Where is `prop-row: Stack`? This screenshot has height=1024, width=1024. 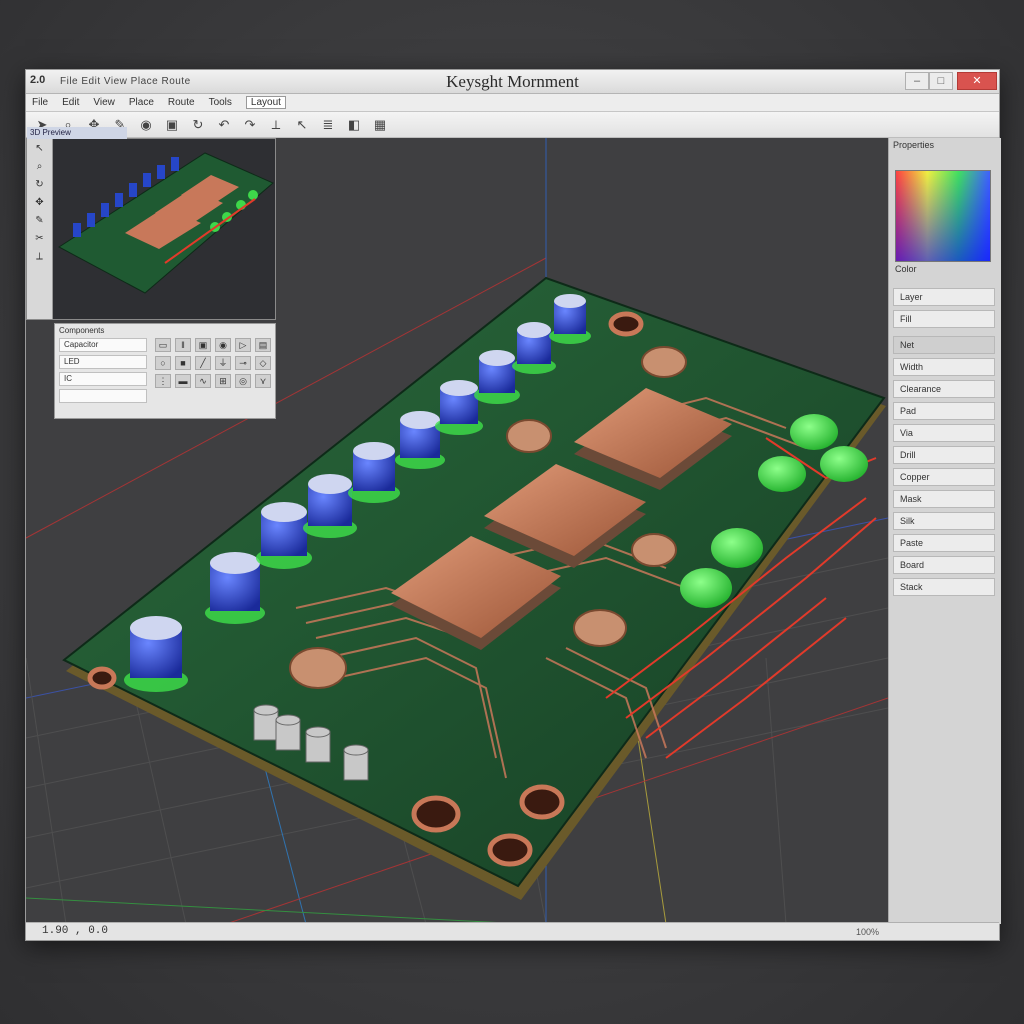
prop-row: Stack is located at coordinates (944, 587).